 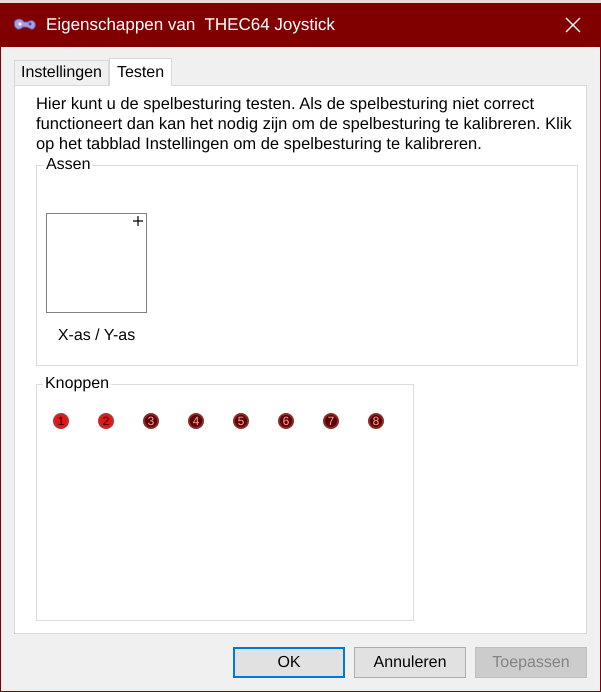 What do you see at coordinates (77, 384) in the screenshot?
I see `group-legend: Knoppen` at bounding box center [77, 384].